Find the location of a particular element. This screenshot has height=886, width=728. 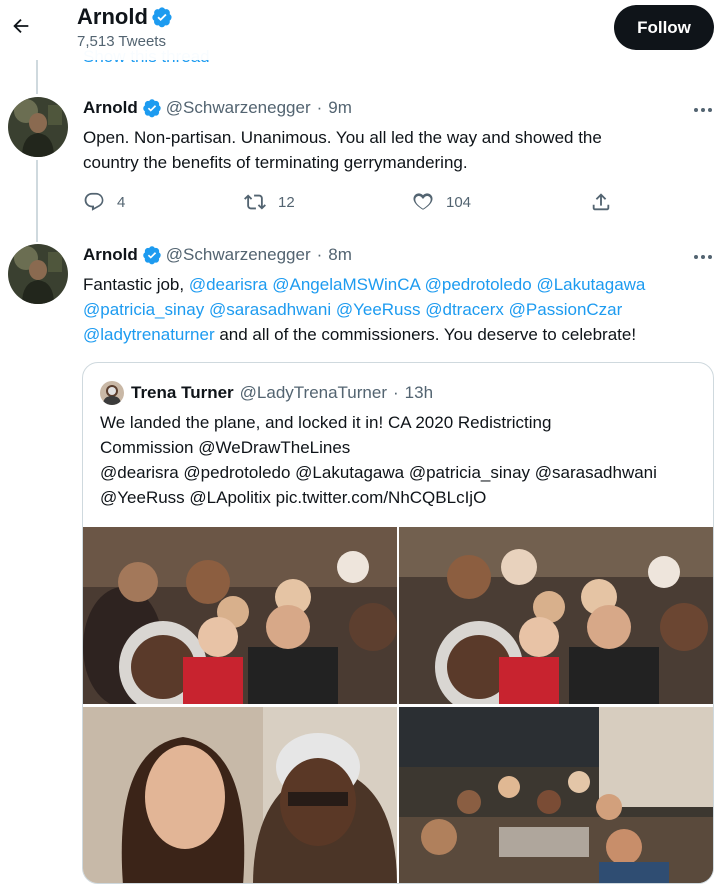

like-button: 104 is located at coordinates (441, 202).